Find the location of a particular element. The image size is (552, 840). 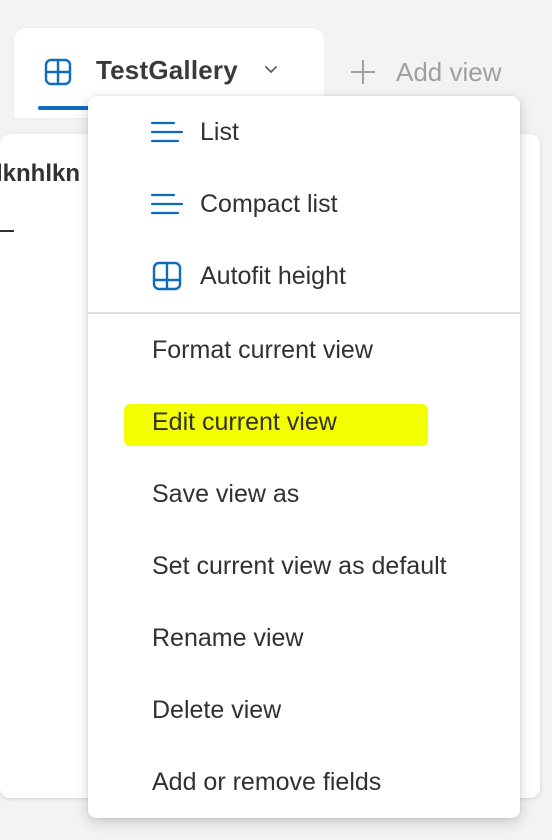

menu-item-label: Rename view is located at coordinates (228, 637).